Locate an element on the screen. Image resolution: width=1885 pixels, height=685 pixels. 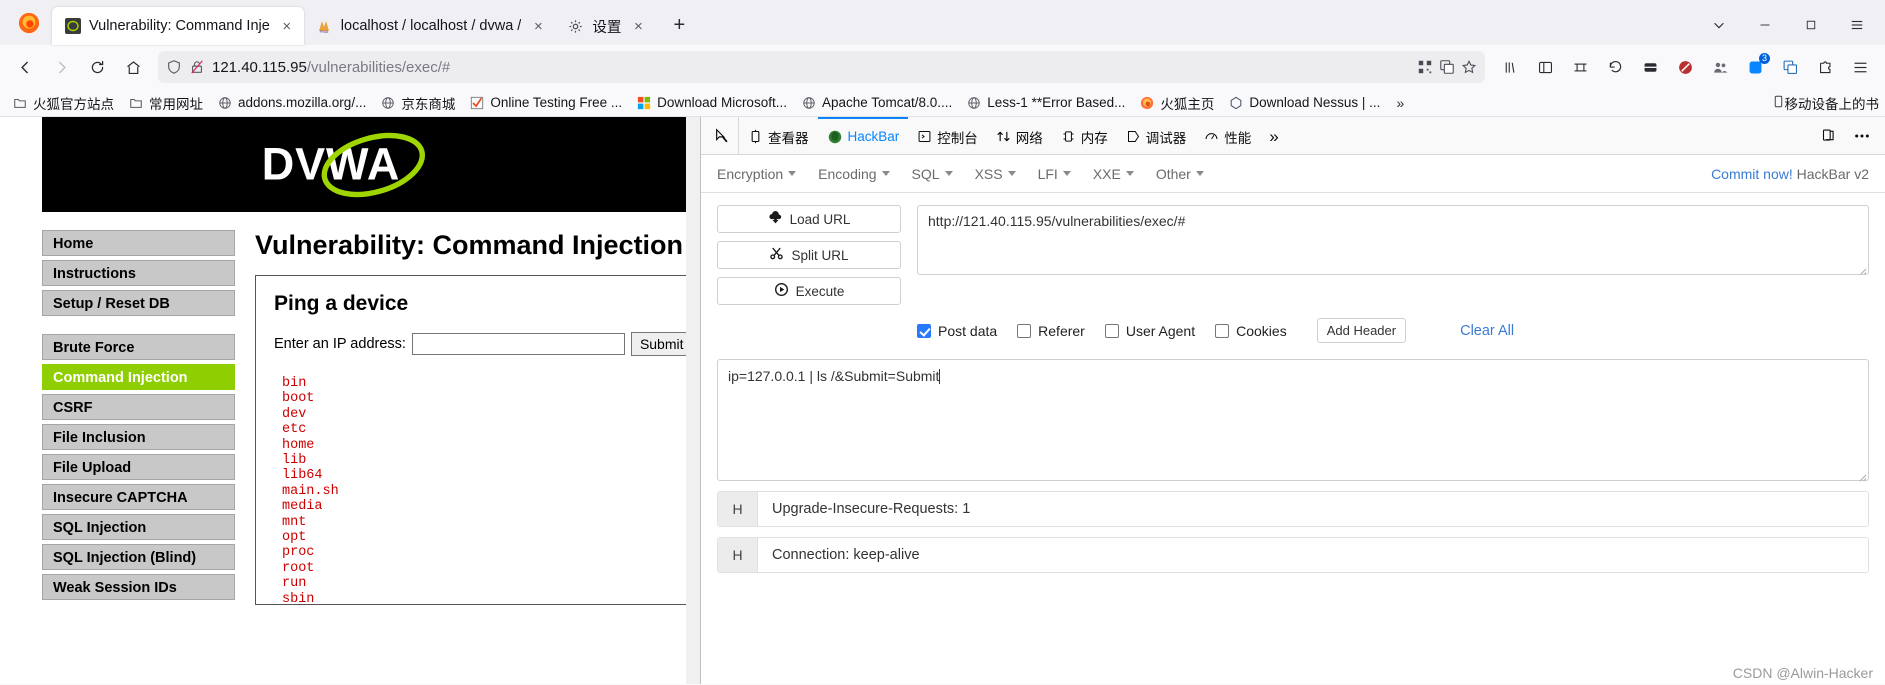
header-value: Connection: keep-alive is located at coordinates (839, 555).